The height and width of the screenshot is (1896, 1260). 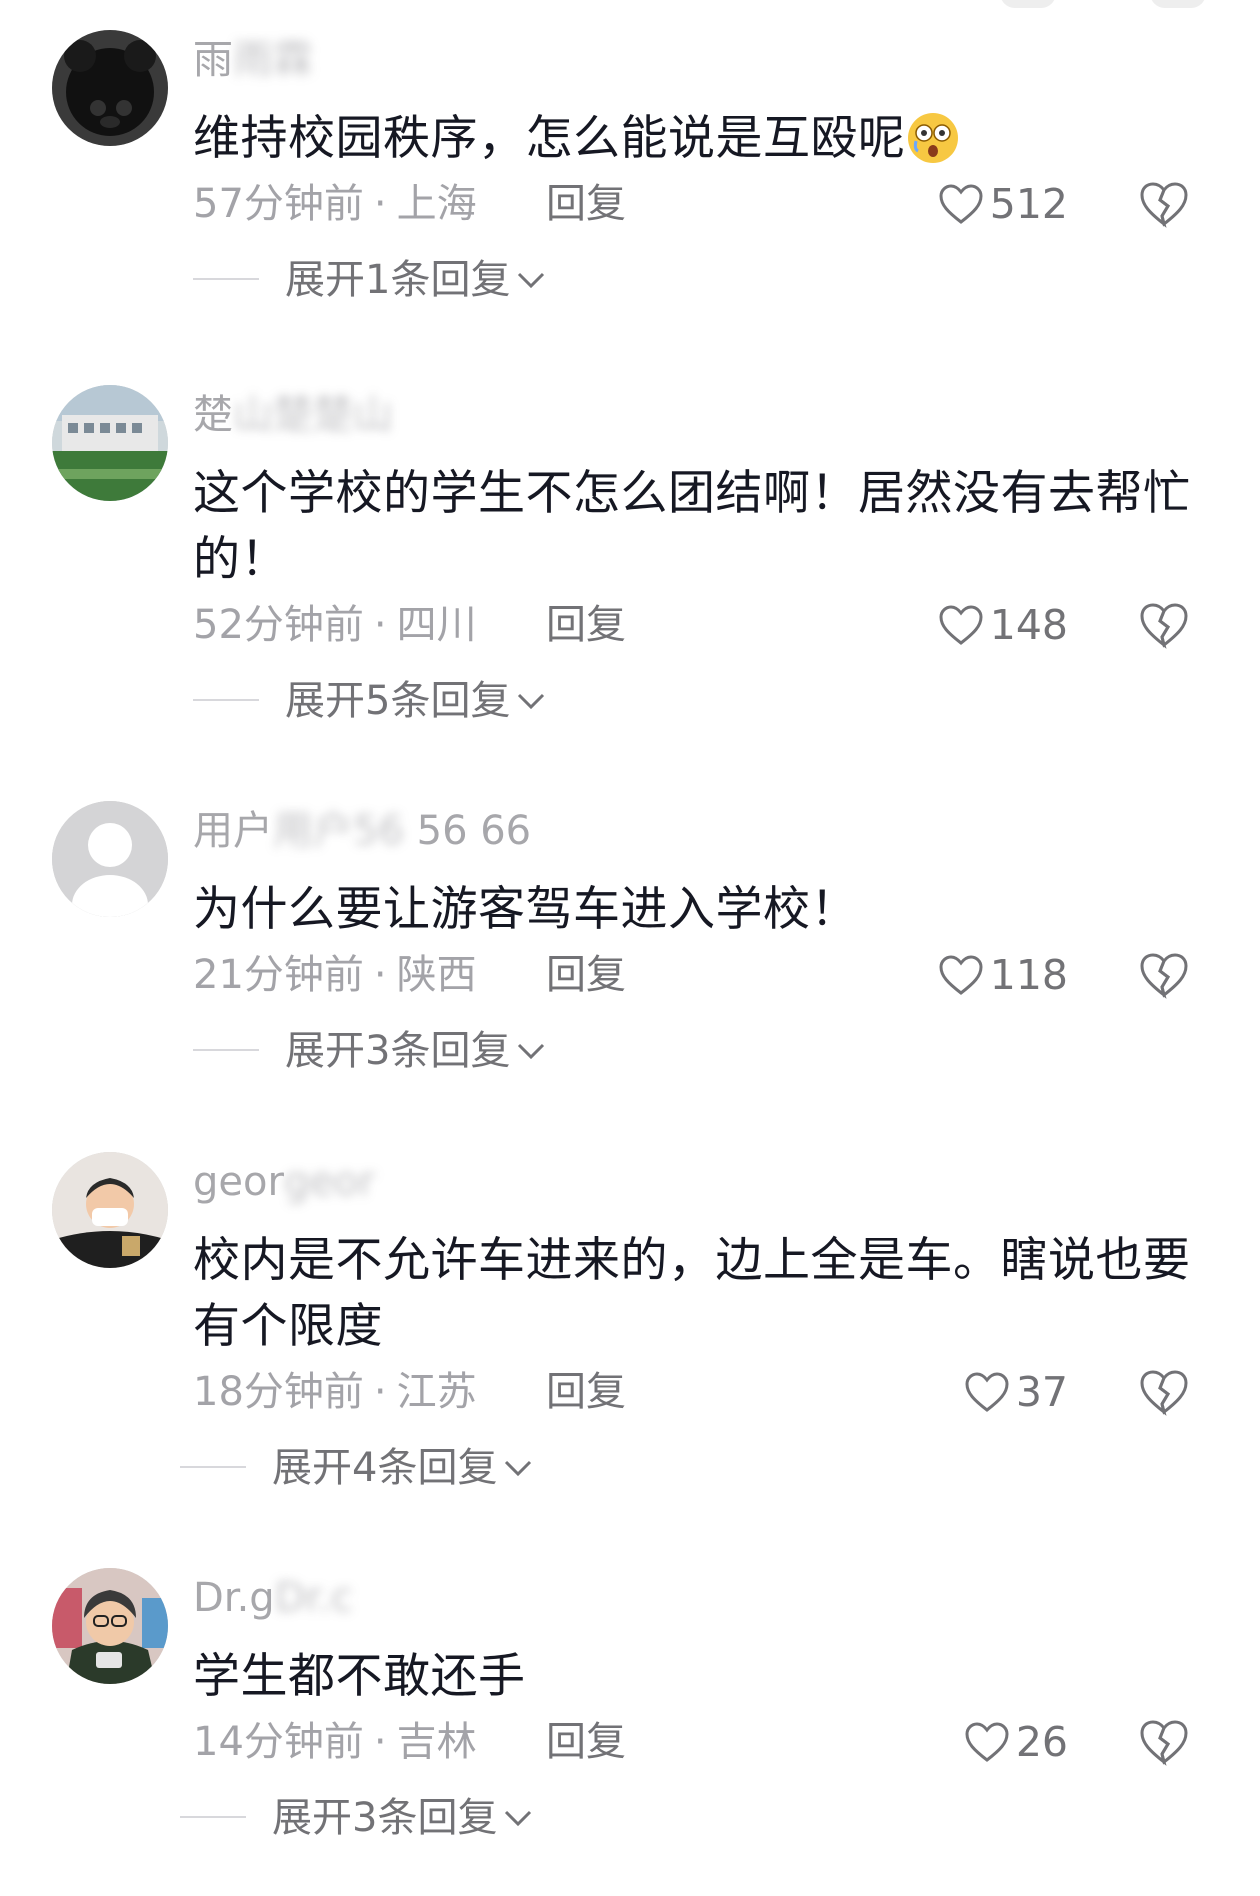 I want to click on like-button: 26, so click(x=988, y=1742).